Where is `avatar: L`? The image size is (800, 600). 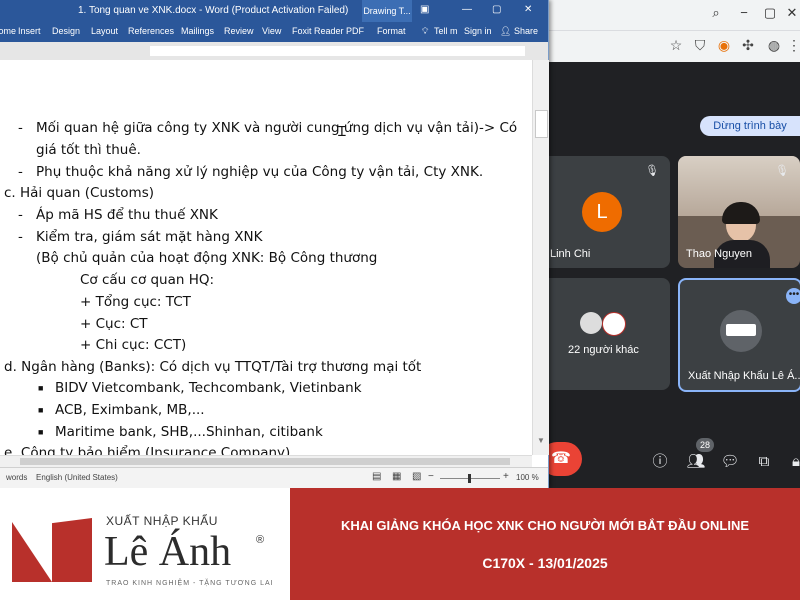 avatar: L is located at coordinates (602, 212).